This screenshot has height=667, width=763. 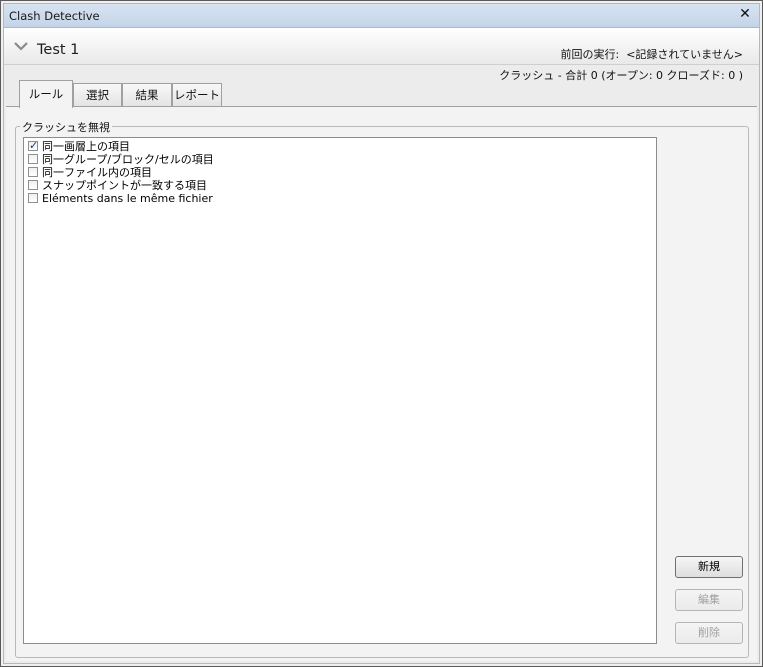 I want to click on chevron-down-icon, so click(x=21, y=46).